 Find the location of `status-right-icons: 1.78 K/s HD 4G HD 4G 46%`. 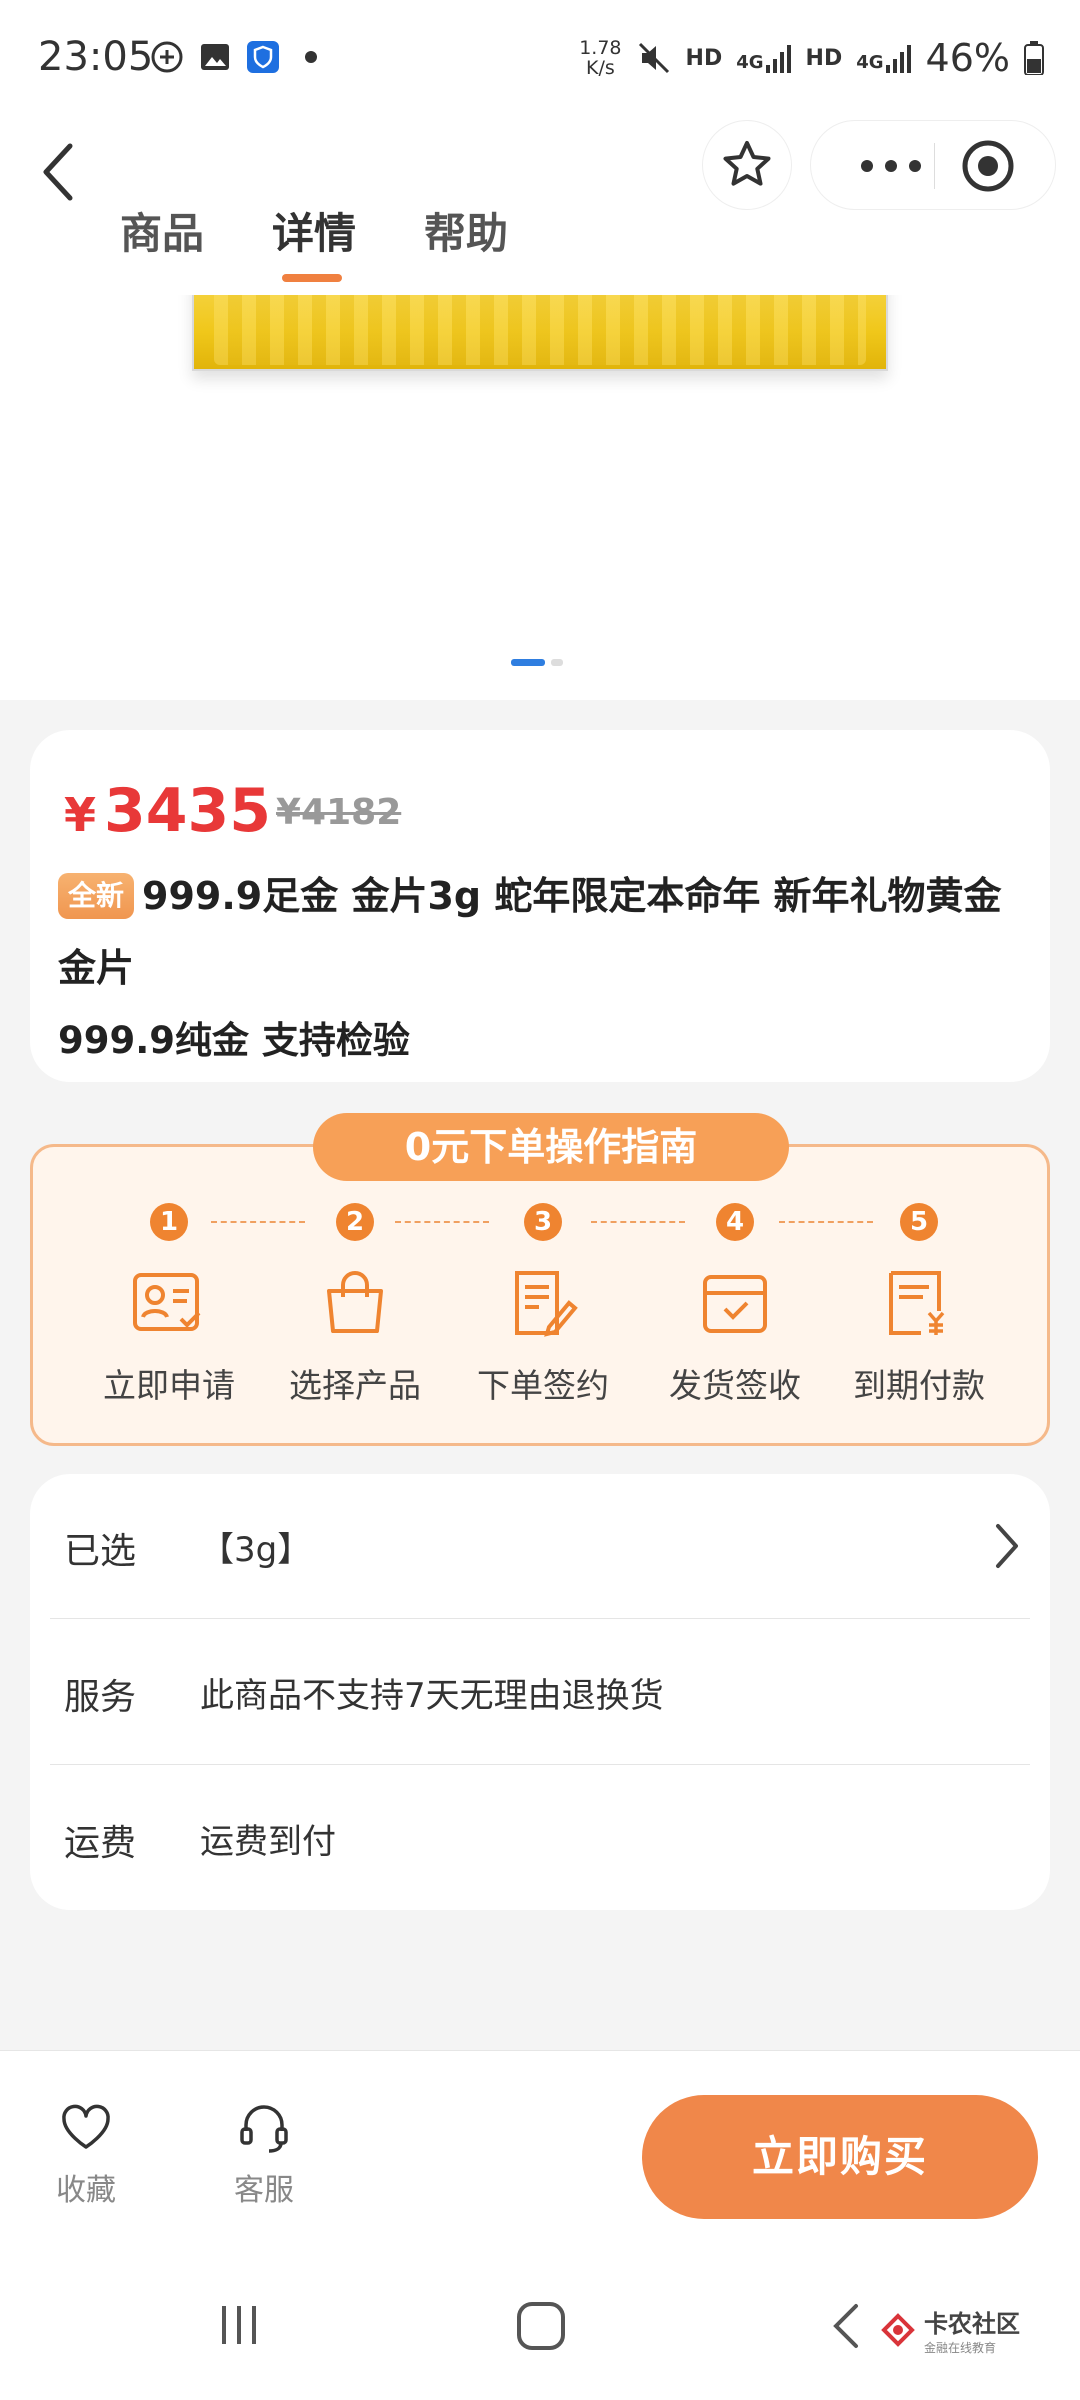

status-right-icons: 1.78 K/s HD 4G HD 4G 46% is located at coordinates (811, 58).